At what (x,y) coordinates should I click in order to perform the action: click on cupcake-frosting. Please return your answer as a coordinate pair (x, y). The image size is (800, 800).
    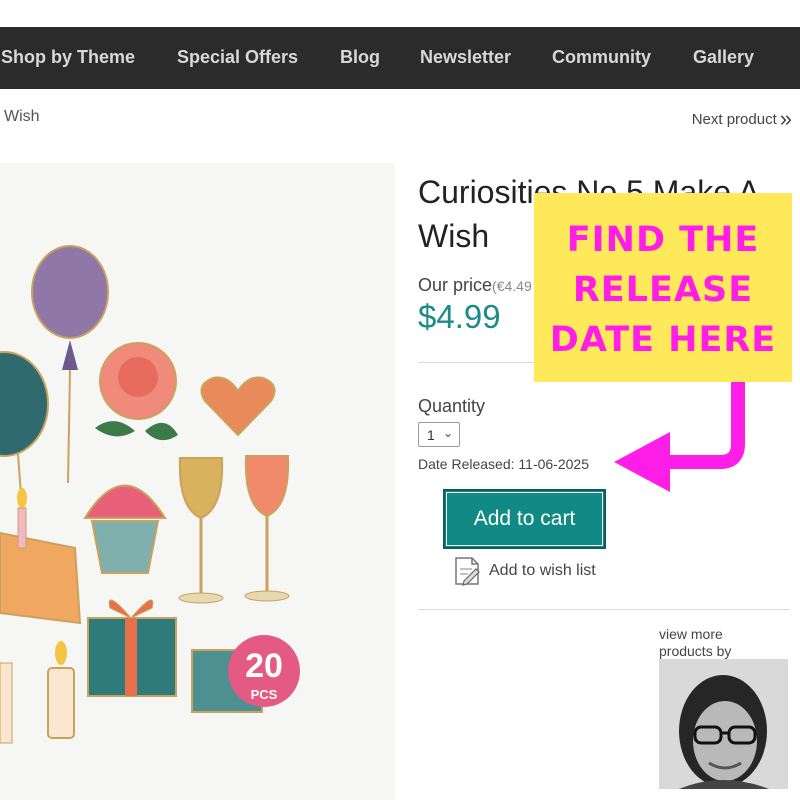
    Looking at the image, I should click on (125, 501).